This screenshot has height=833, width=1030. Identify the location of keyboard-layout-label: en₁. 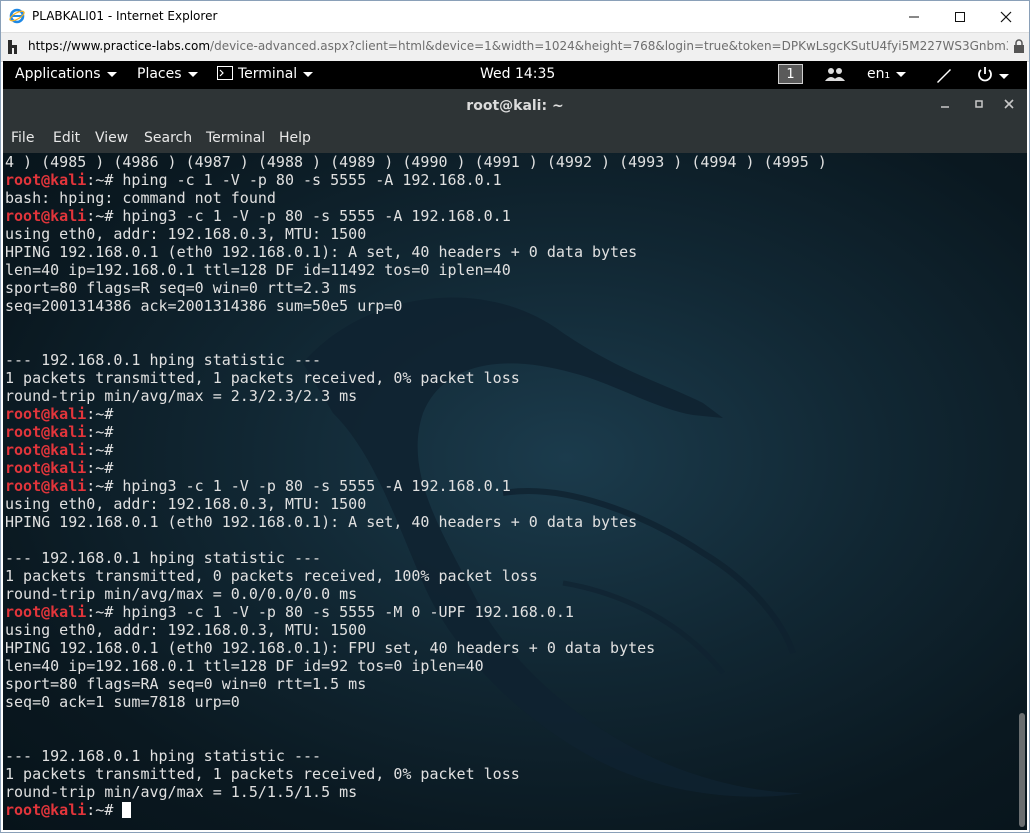
(879, 74).